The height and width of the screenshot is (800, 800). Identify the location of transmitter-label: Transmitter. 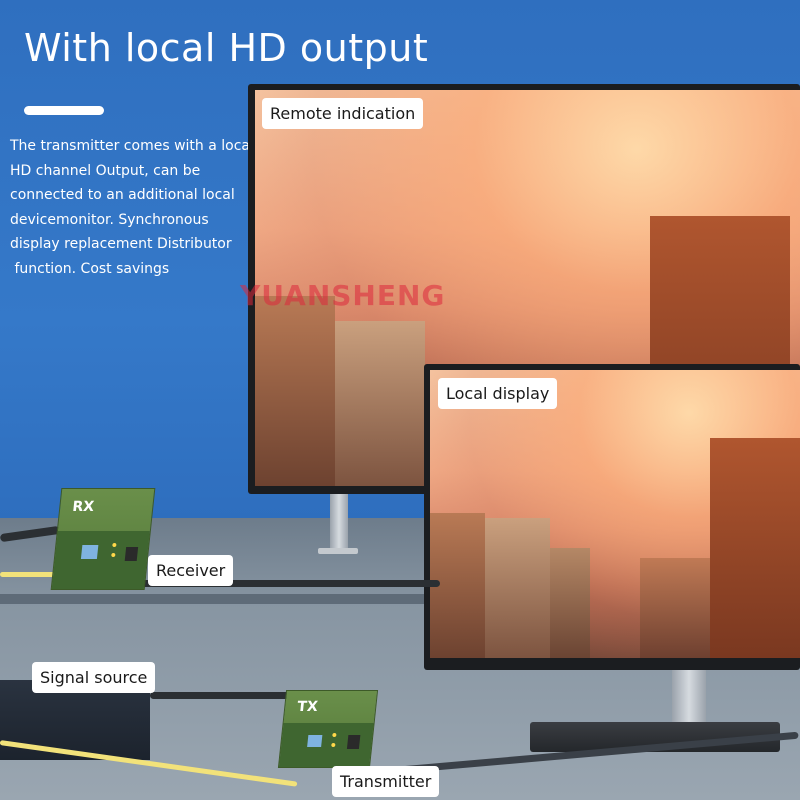
(386, 781).